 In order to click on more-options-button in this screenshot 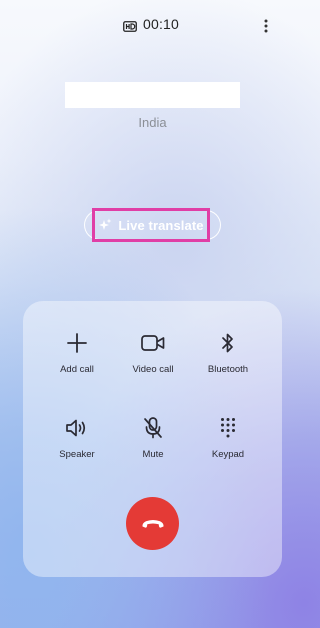, I will do `click(266, 26)`.